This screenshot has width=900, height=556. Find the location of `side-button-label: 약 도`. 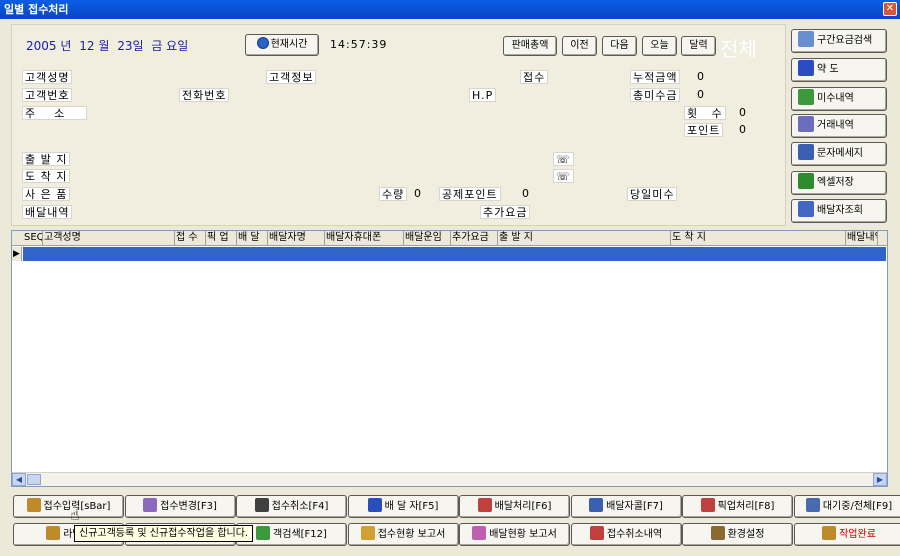

side-button-label: 약 도 is located at coordinates (828, 69).